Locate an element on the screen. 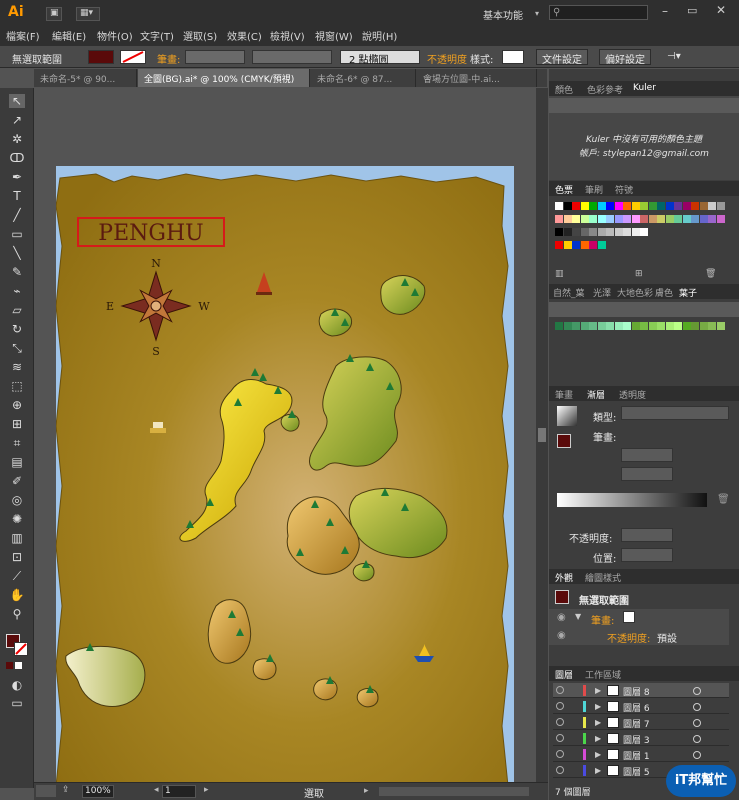  leaf-swatch-grid is located at coordinates (640, 334).